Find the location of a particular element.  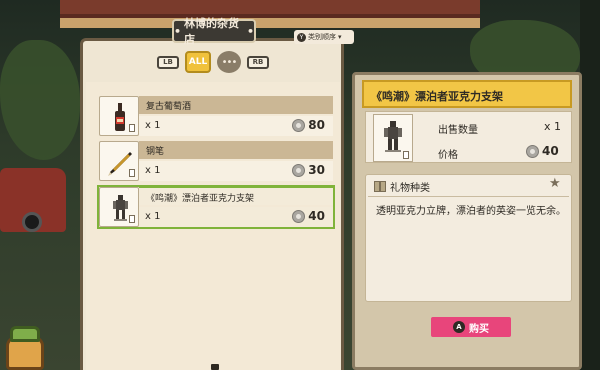

detail-price: 40 is located at coordinates (542, 151).